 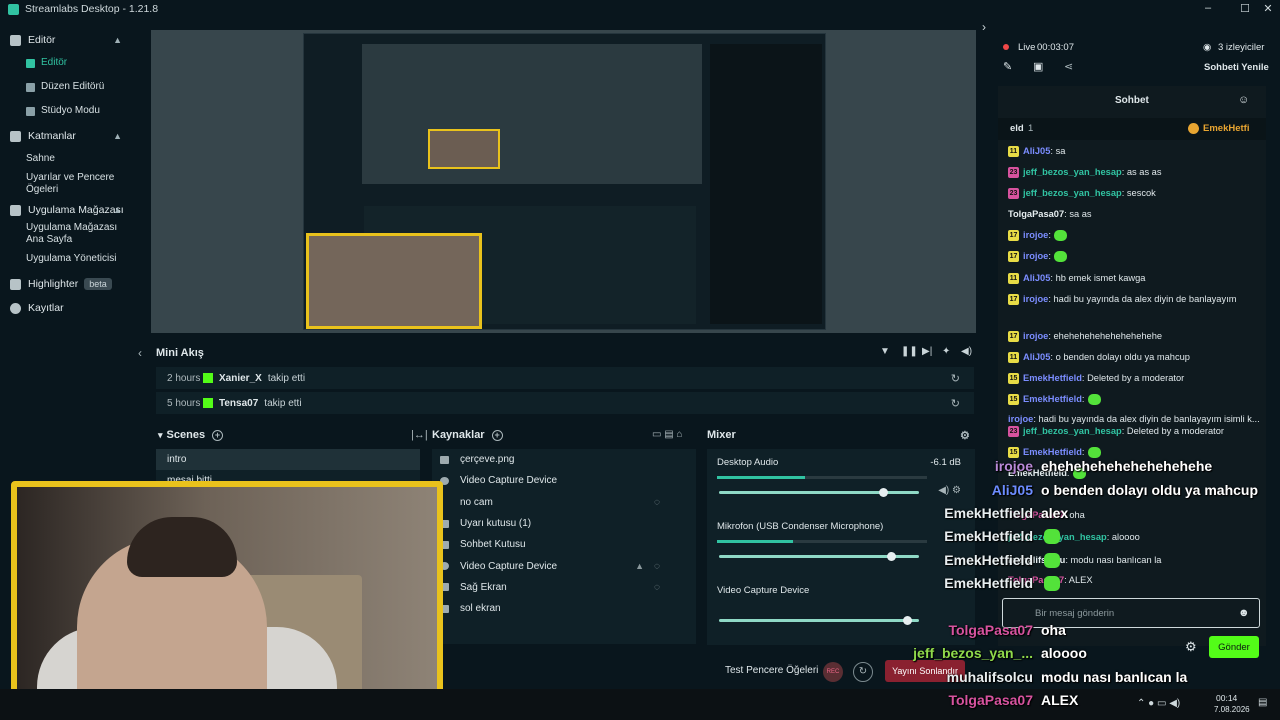 I want to click on source-item: Sohbet Kutusu, so click(x=564, y=544).